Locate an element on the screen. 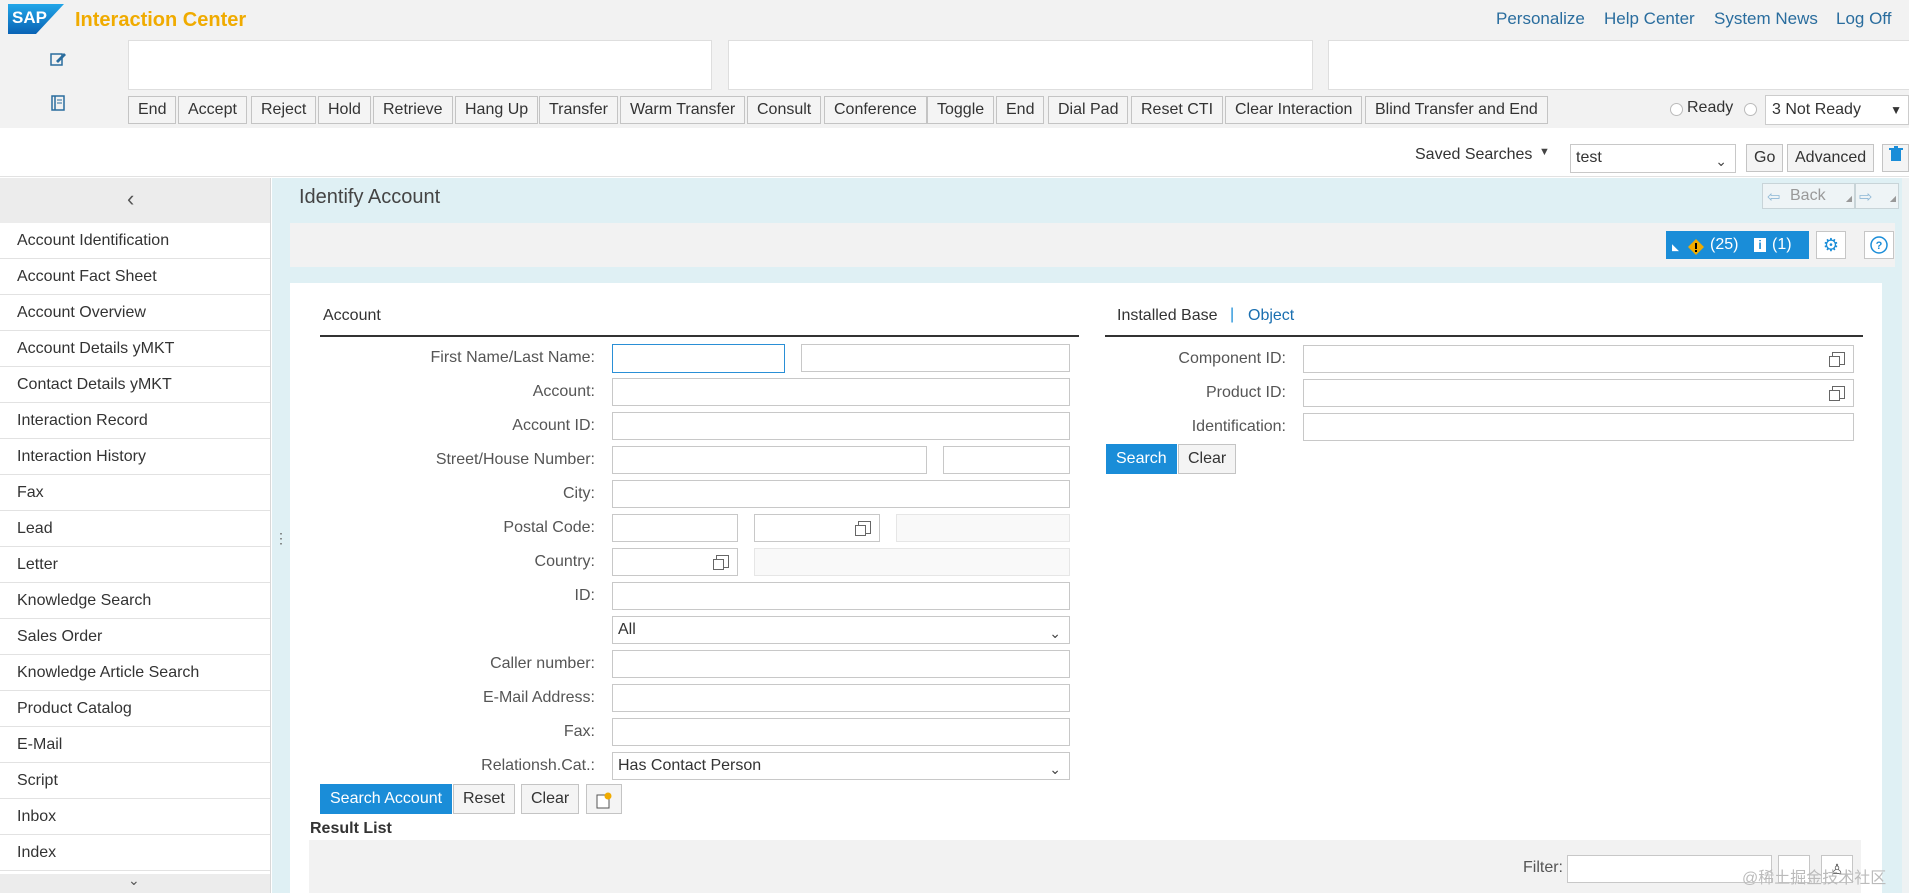  sidebar-item-sales-order: Sales Order is located at coordinates (135, 637).